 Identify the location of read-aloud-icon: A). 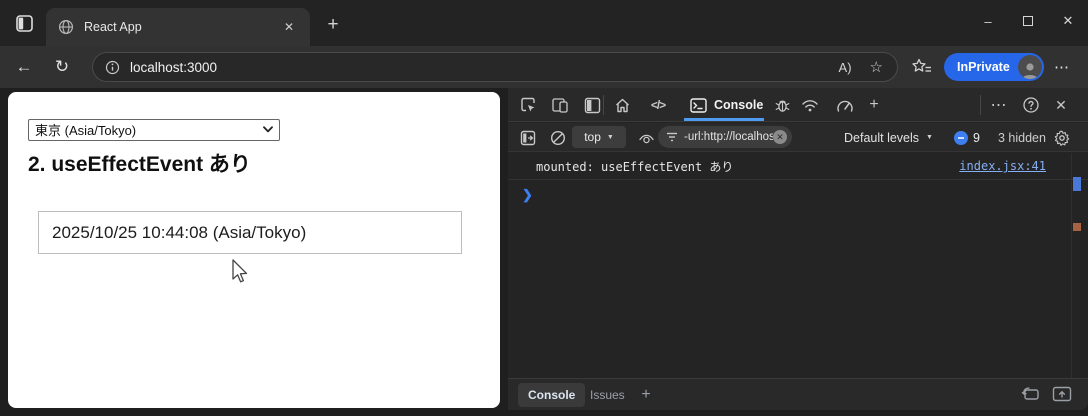
(845, 67).